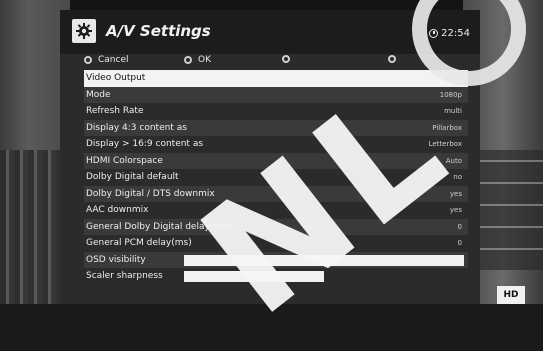  I want to click on setting-label: OSD visibility, so click(116, 259).